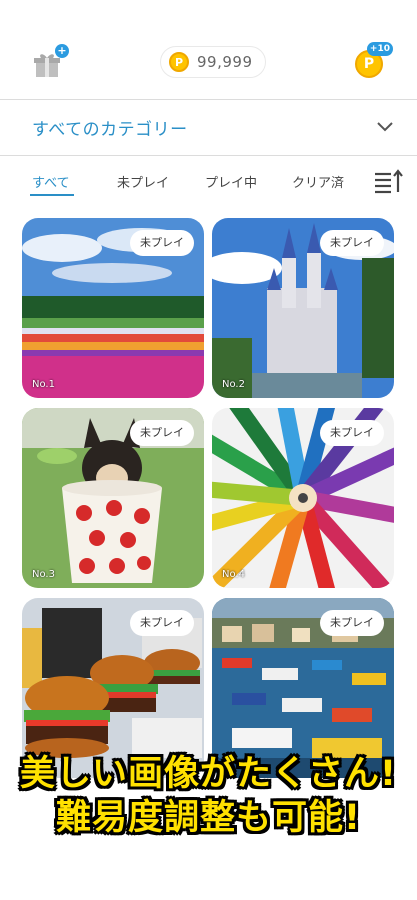  I want to click on puzzle-number: No.4, so click(233, 574).